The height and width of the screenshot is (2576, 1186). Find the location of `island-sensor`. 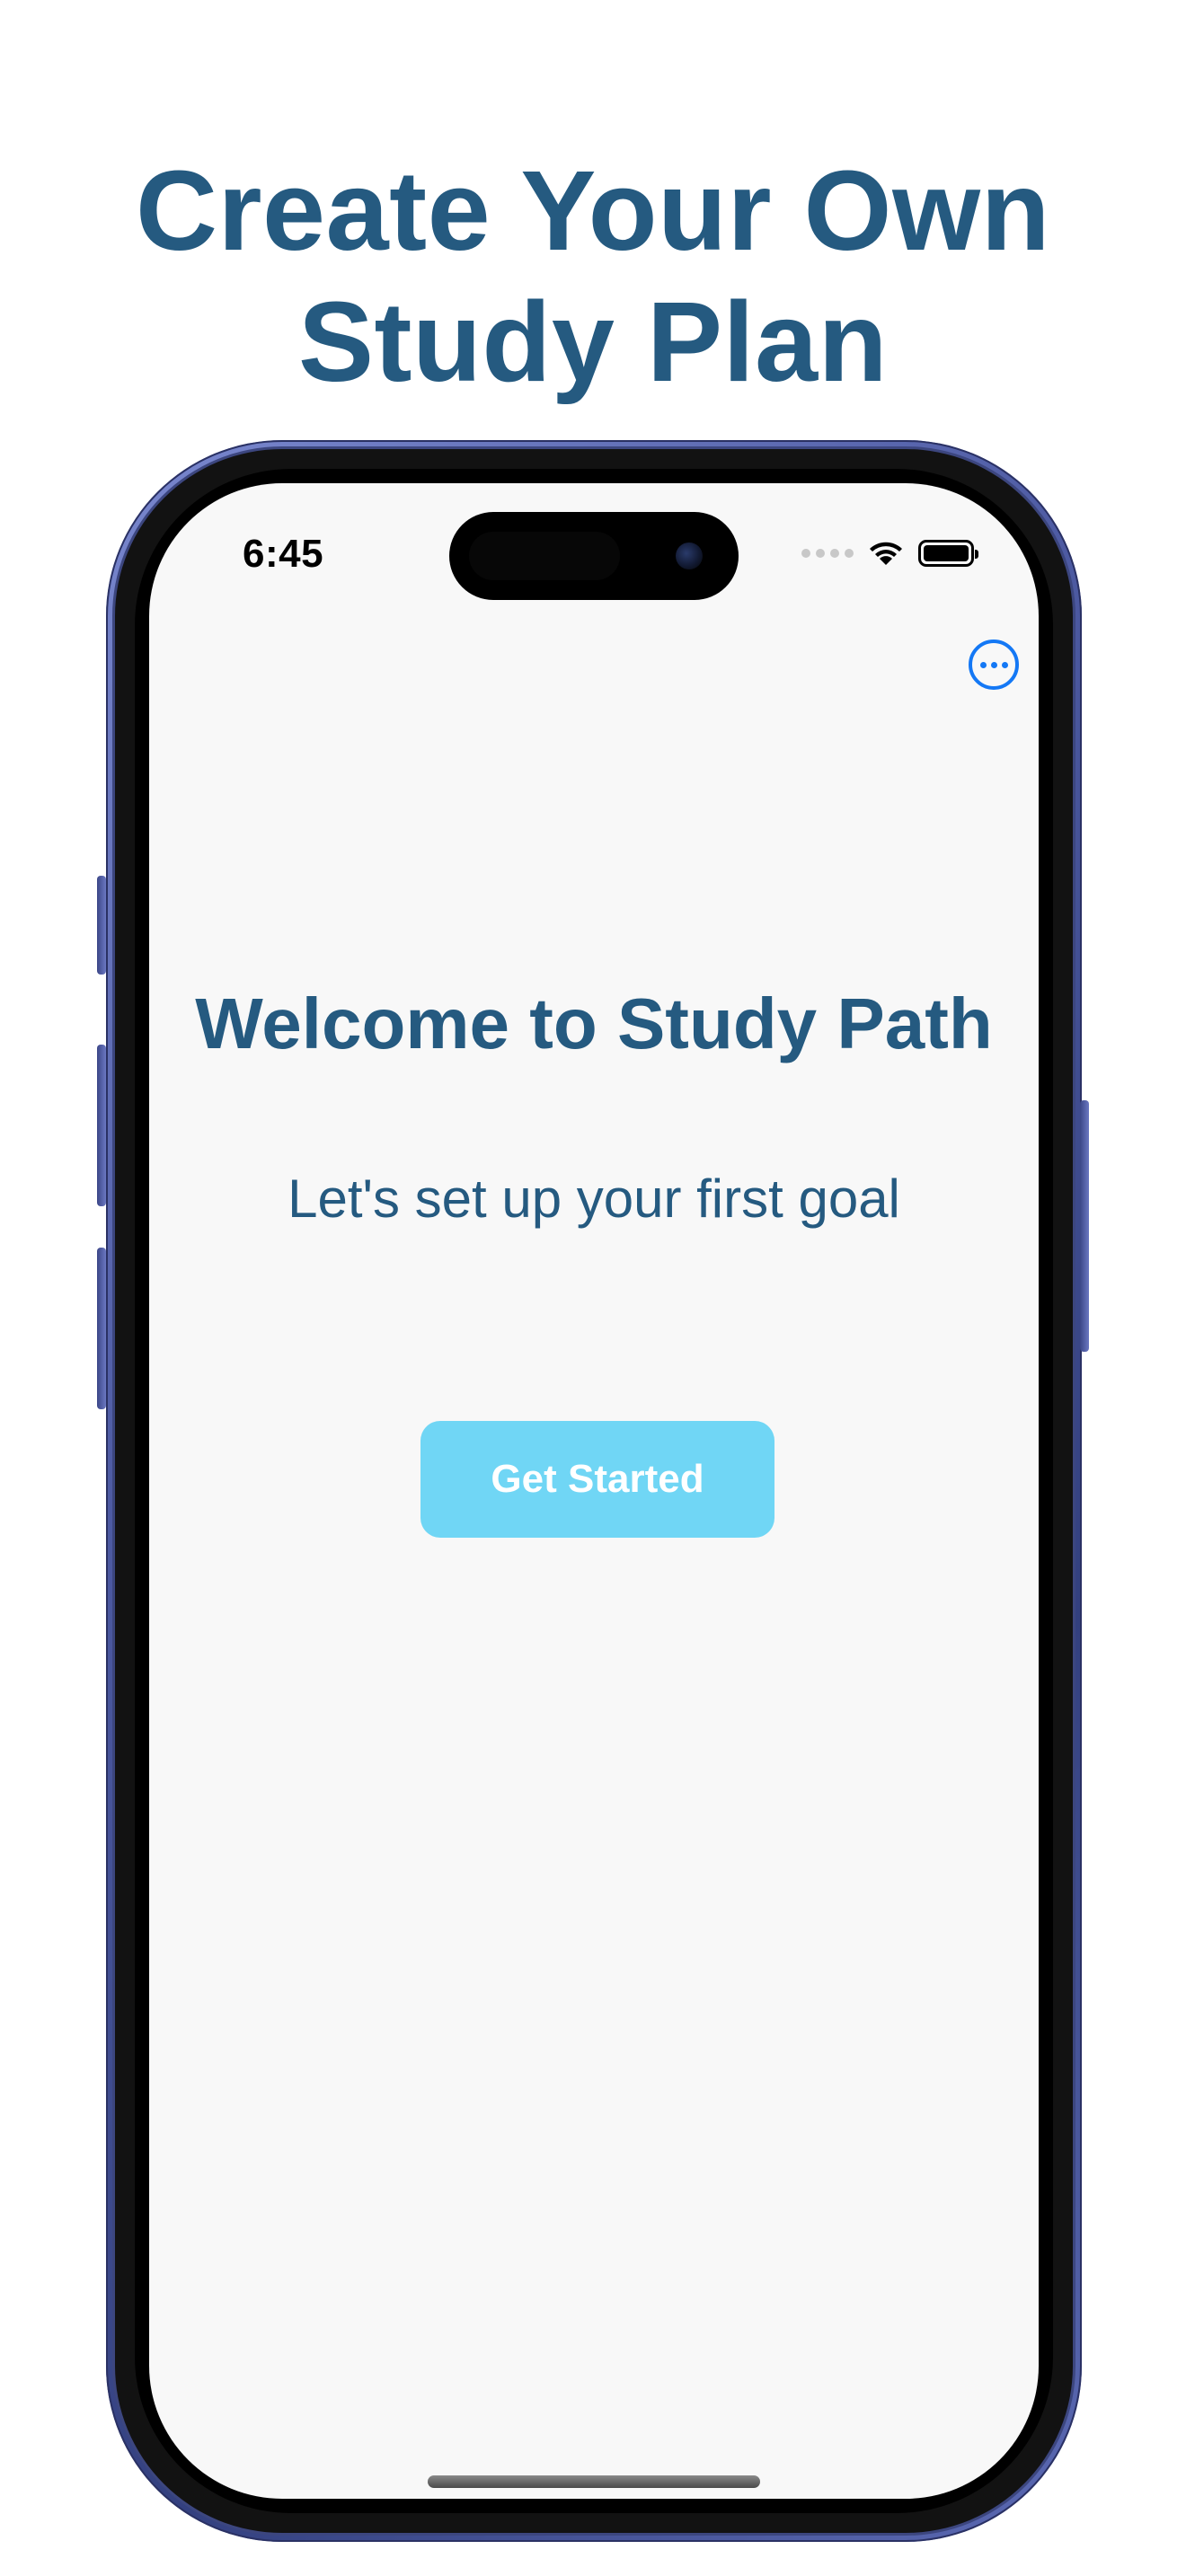

island-sensor is located at coordinates (544, 556).